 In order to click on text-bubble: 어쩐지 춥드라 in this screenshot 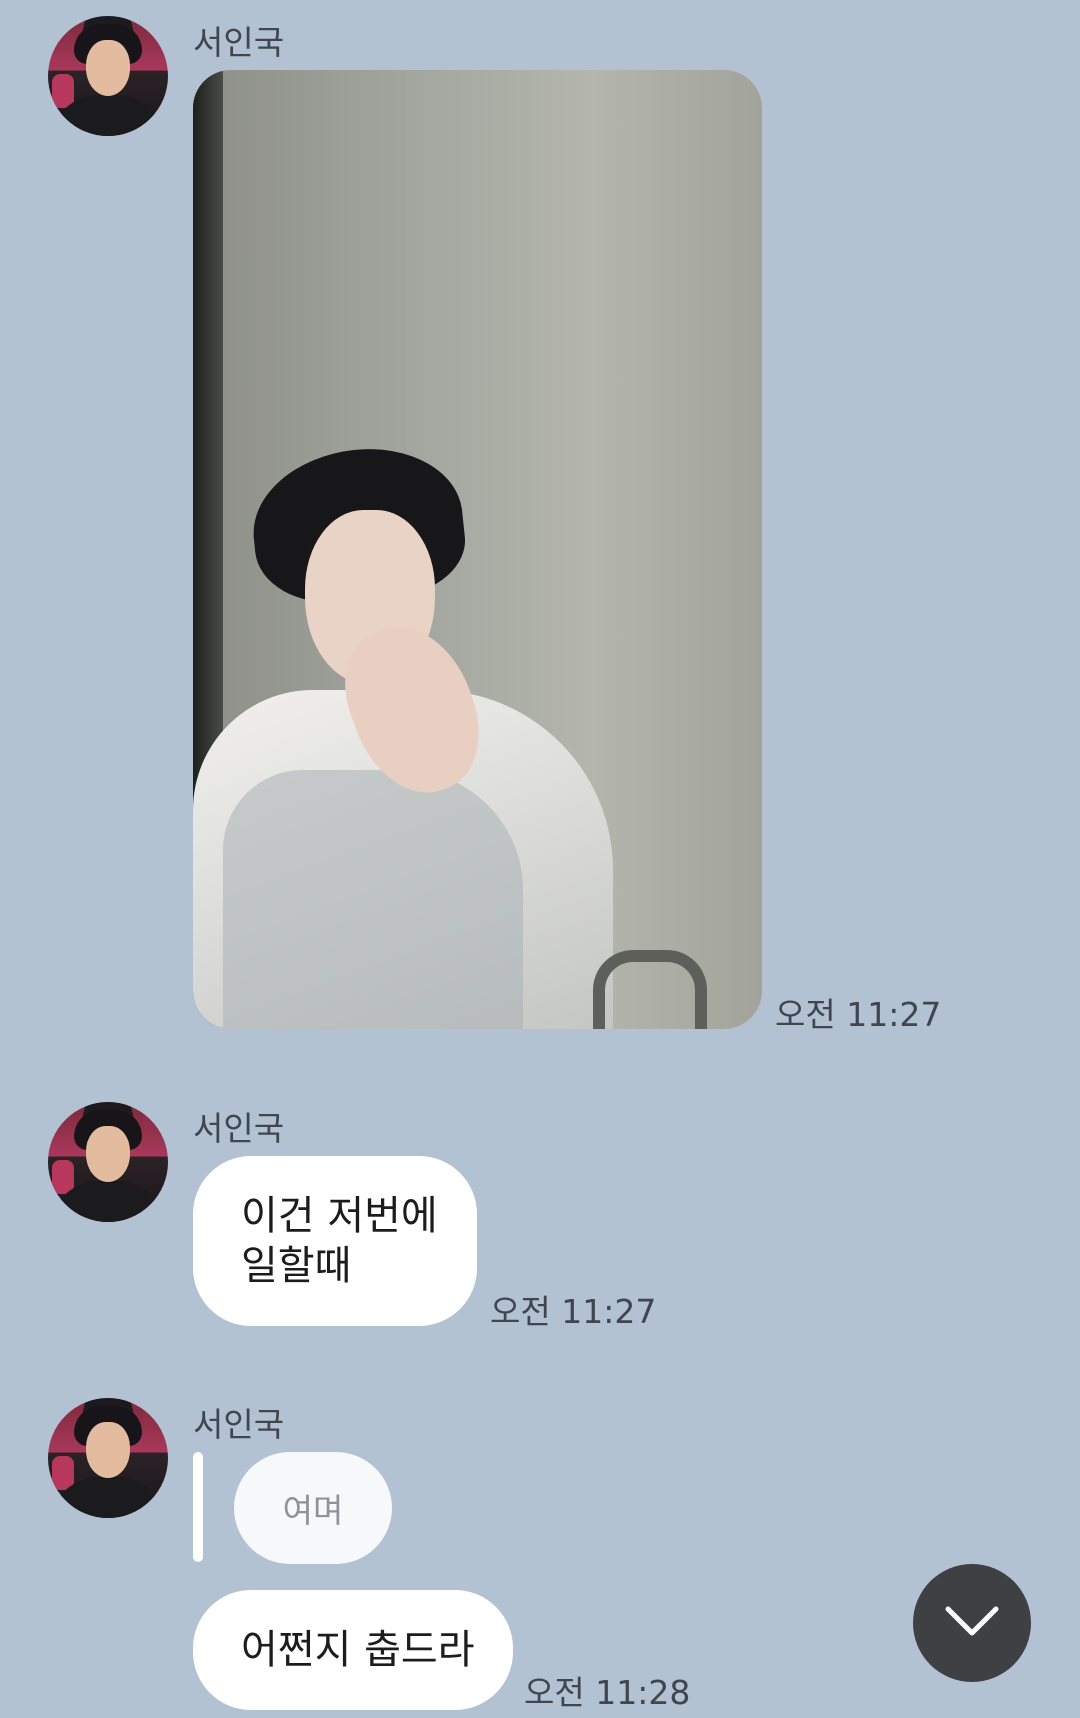, I will do `click(353, 1650)`.